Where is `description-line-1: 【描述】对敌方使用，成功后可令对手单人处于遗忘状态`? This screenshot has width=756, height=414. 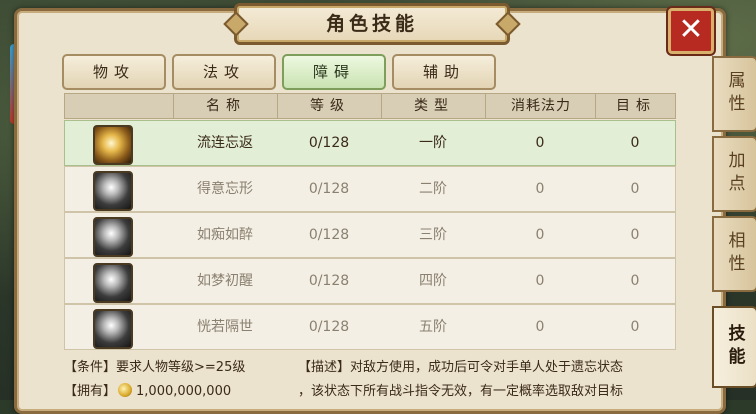
description-line-1: 【描述】对敌方使用，成功后可令对手单人处于遗忘状态 is located at coordinates (461, 367).